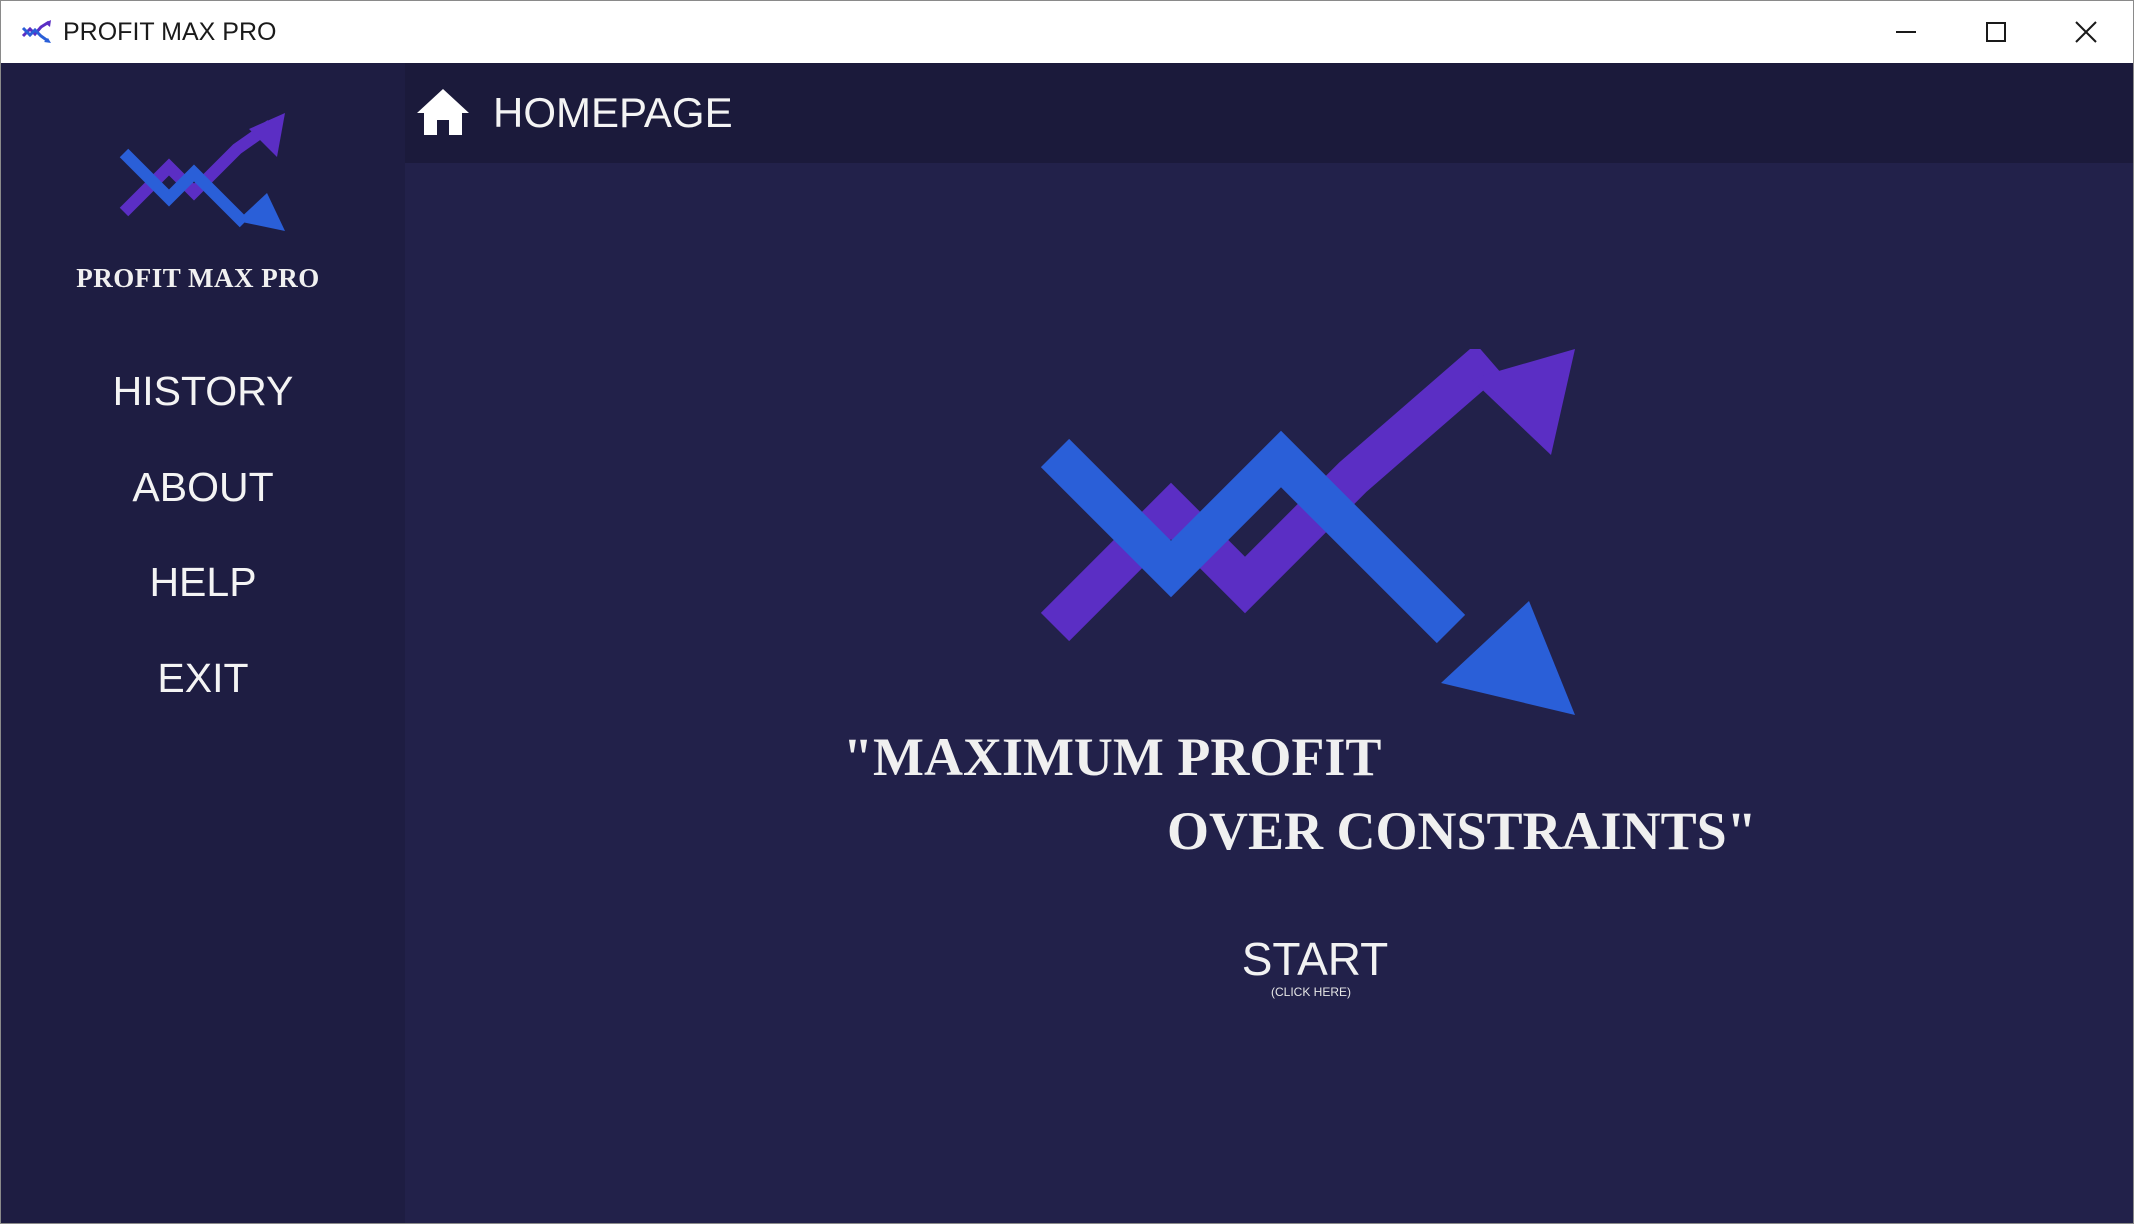  I want to click on sidebar-item-exit: EXIT, so click(203, 678).